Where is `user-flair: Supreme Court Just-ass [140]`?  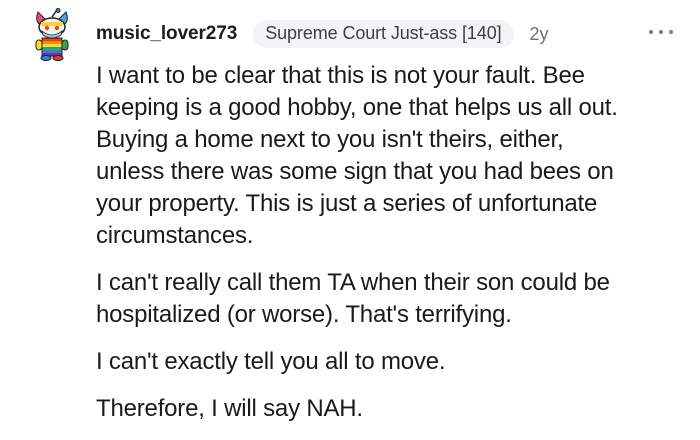
user-flair: Supreme Court Just-ass [140] is located at coordinates (383, 34).